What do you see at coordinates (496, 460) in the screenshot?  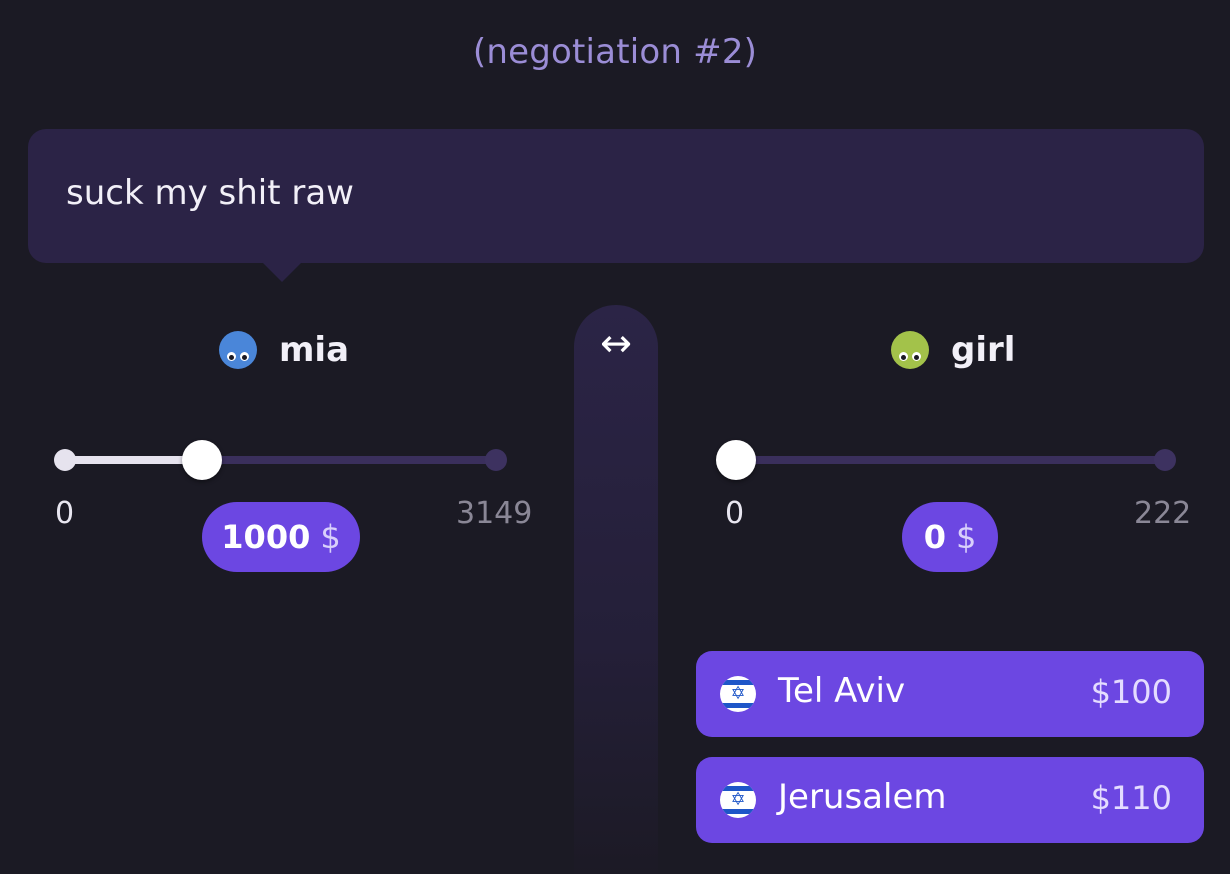 I see `mia-slider-max-dot` at bounding box center [496, 460].